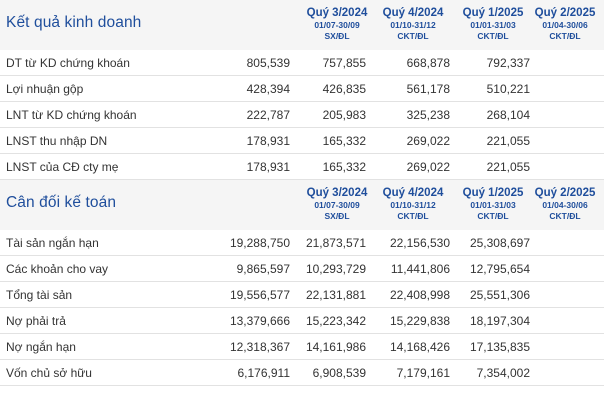 This screenshot has height=400, width=604. I want to click on cell-value: 426,835, so click(344, 89).